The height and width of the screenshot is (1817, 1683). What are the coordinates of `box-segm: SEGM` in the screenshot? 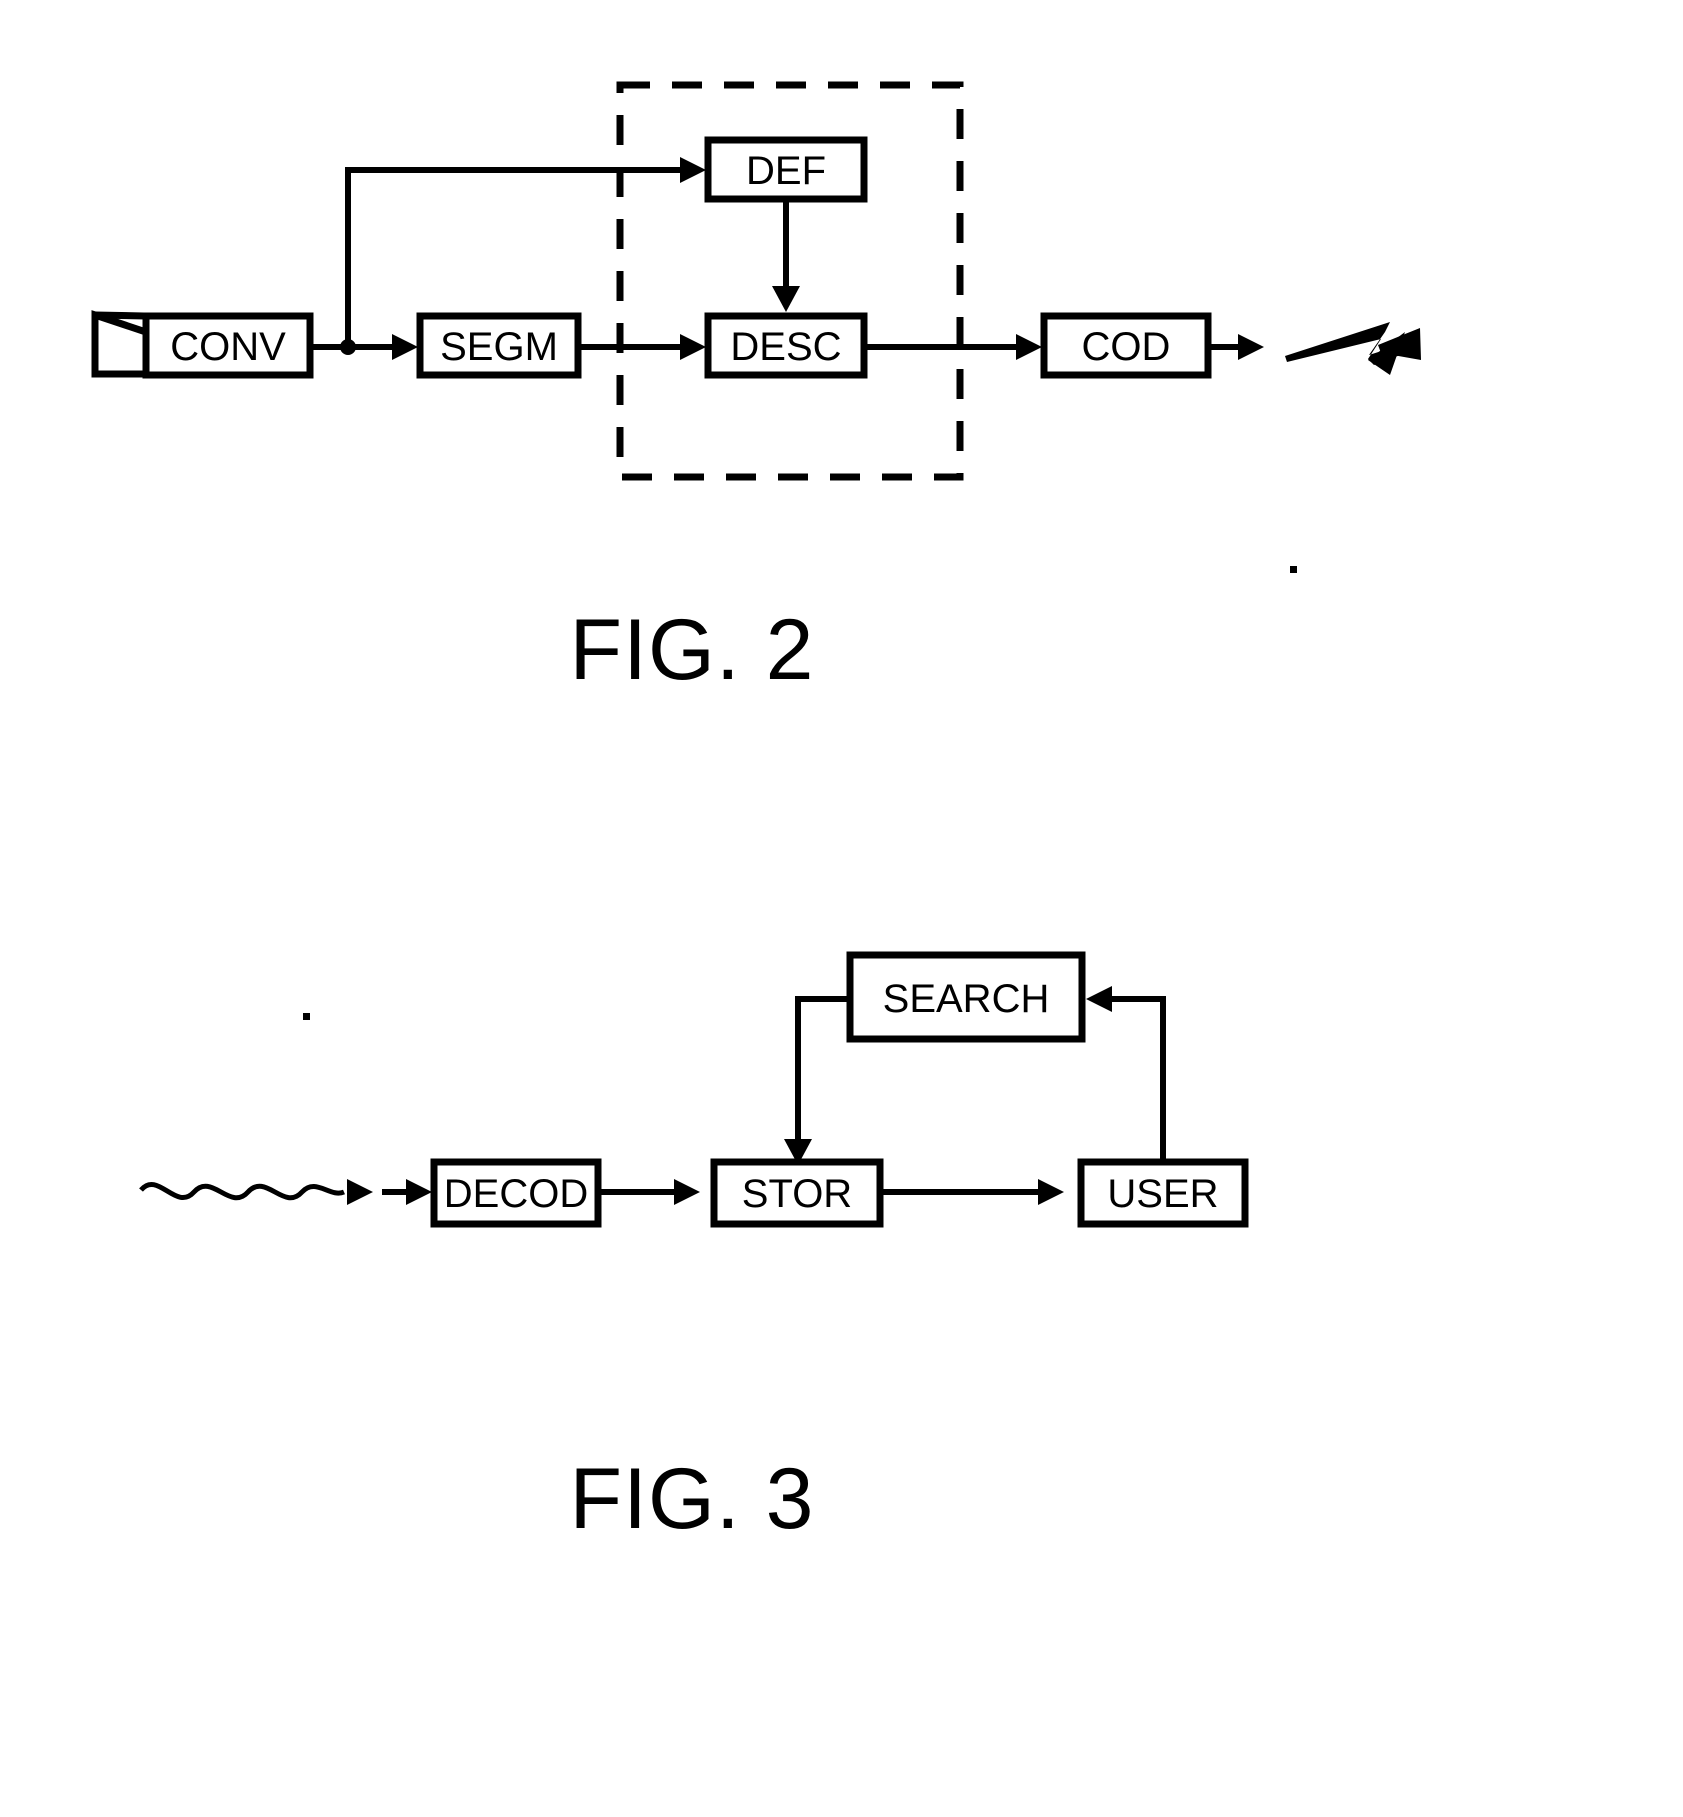 It's located at (499, 345).